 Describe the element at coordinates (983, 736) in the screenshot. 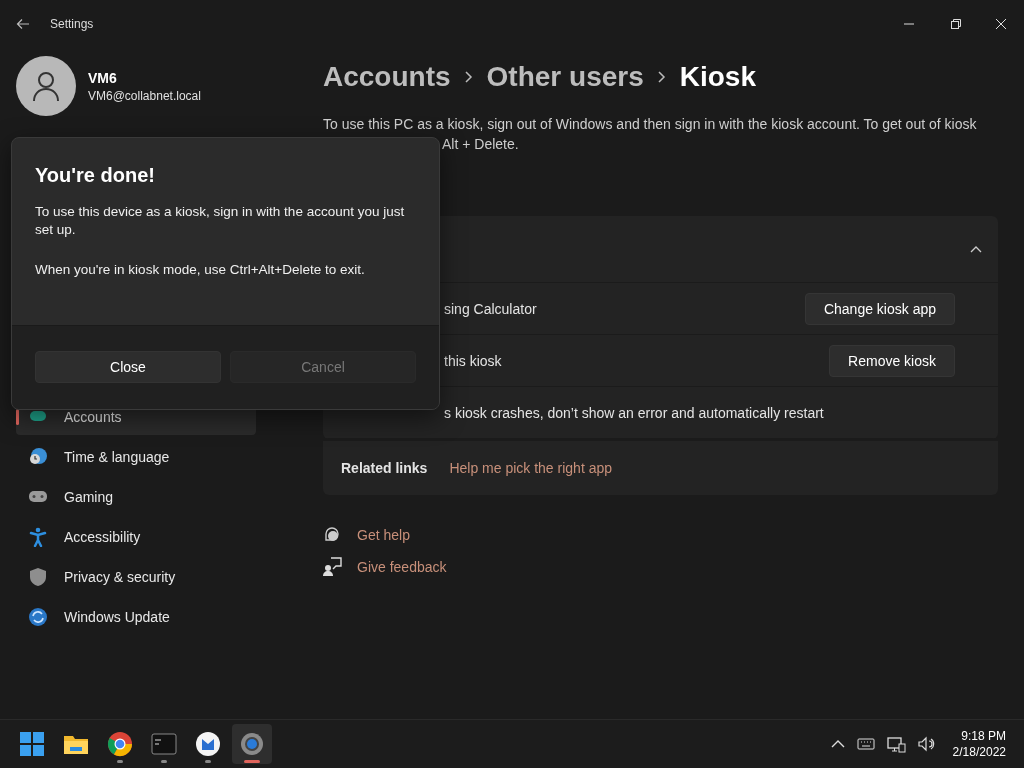

I see `clock-time: 9:18 PM` at that location.